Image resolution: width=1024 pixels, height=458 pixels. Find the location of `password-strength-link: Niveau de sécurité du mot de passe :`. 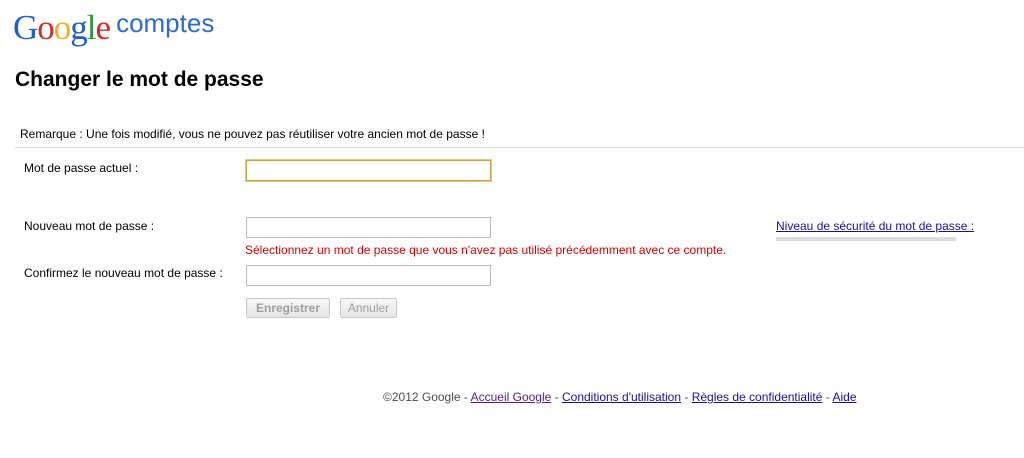

password-strength-link: Niveau de sécurité du mot de passe : is located at coordinates (875, 226).